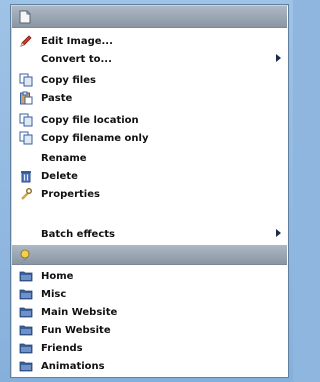 The height and width of the screenshot is (382, 320). I want to click on menu-item-copy-file-location: Copy file location, so click(149, 120).